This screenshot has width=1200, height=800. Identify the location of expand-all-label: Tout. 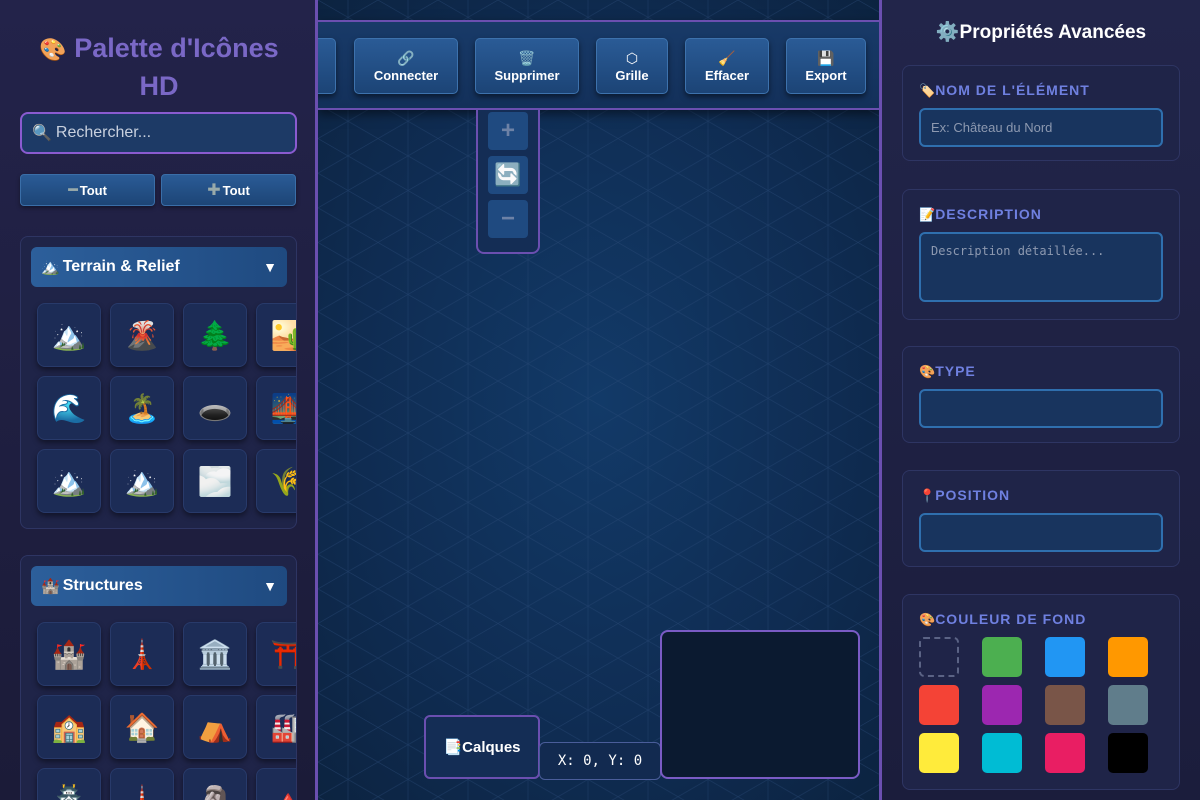
(236, 190).